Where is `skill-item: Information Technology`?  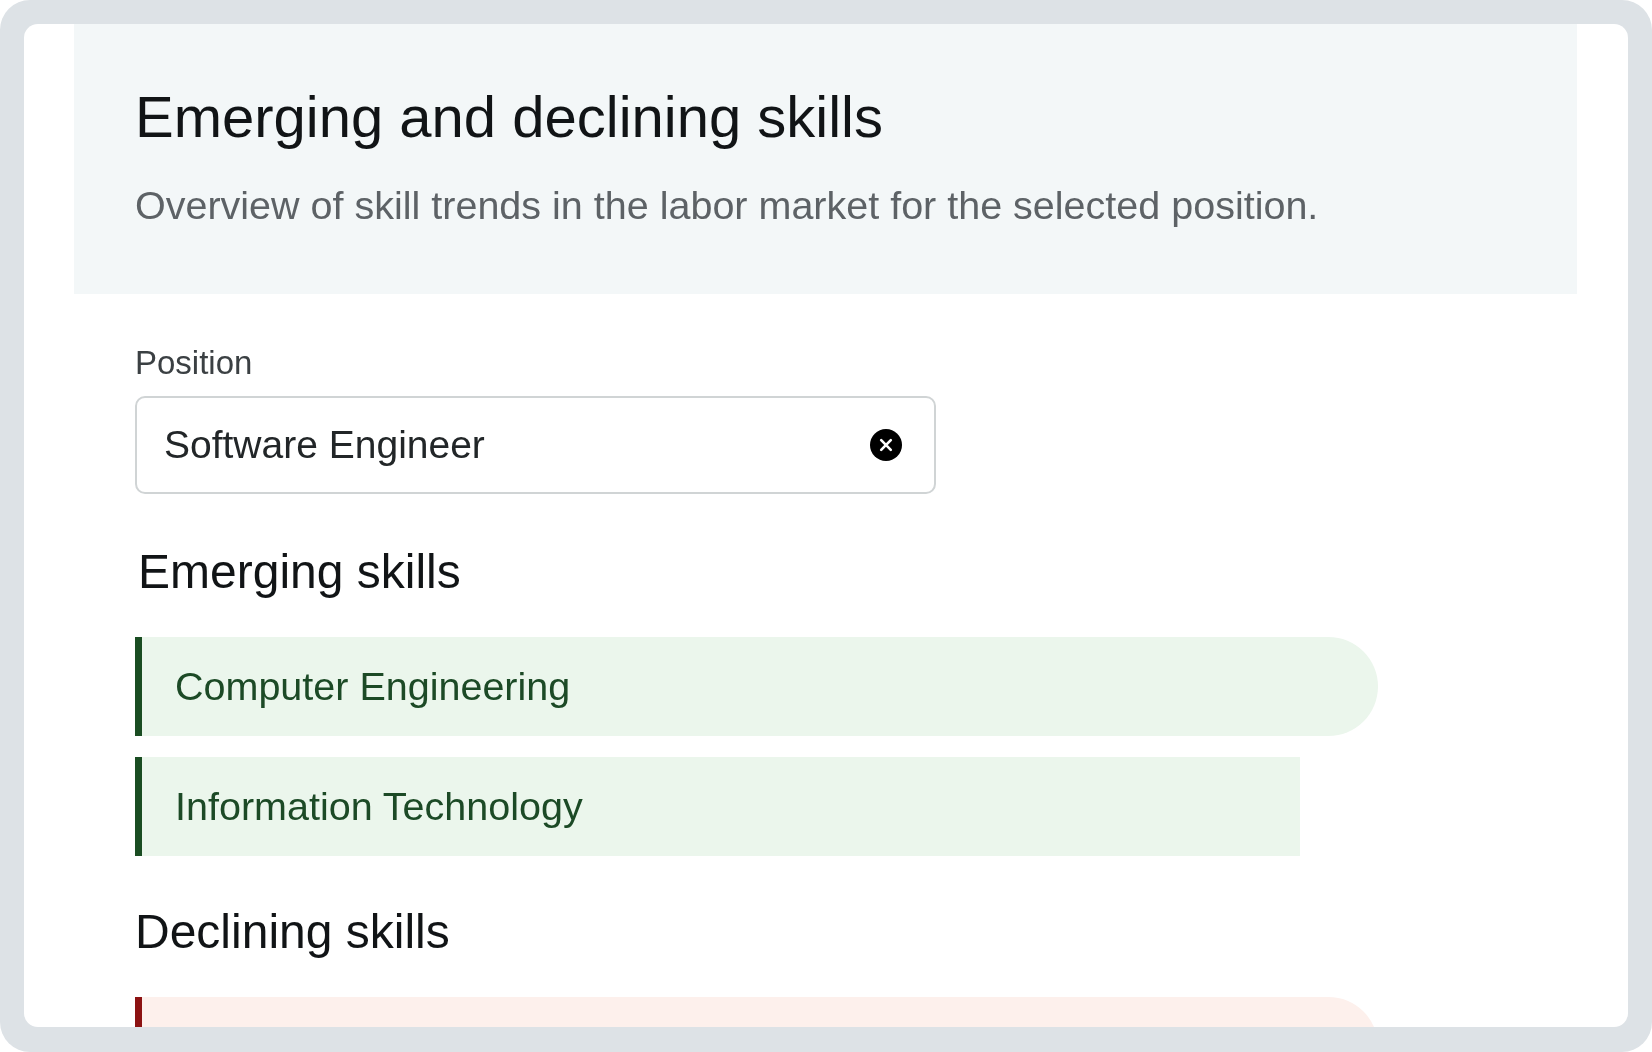 skill-item: Information Technology is located at coordinates (717, 806).